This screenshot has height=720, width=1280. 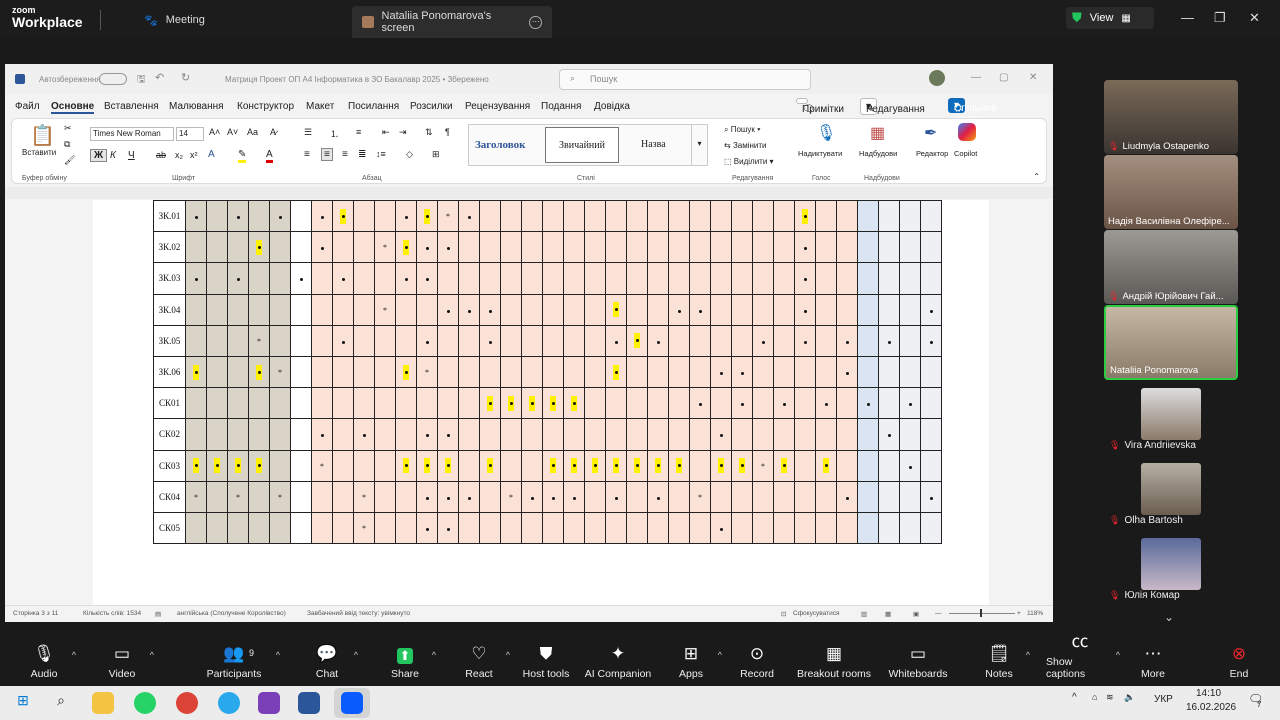 What do you see at coordinates (1211, 707) in the screenshot?
I see `clock-date: 16.02.2026` at bounding box center [1211, 707].